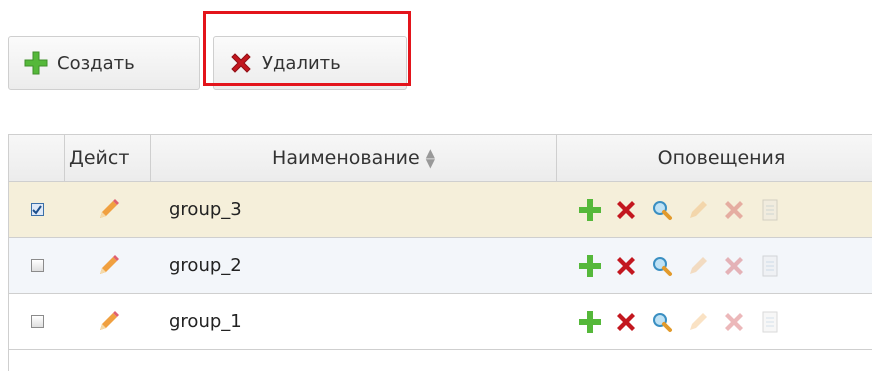  Describe the element at coordinates (440, 322) in the screenshot. I see `table-row: group_1` at that location.